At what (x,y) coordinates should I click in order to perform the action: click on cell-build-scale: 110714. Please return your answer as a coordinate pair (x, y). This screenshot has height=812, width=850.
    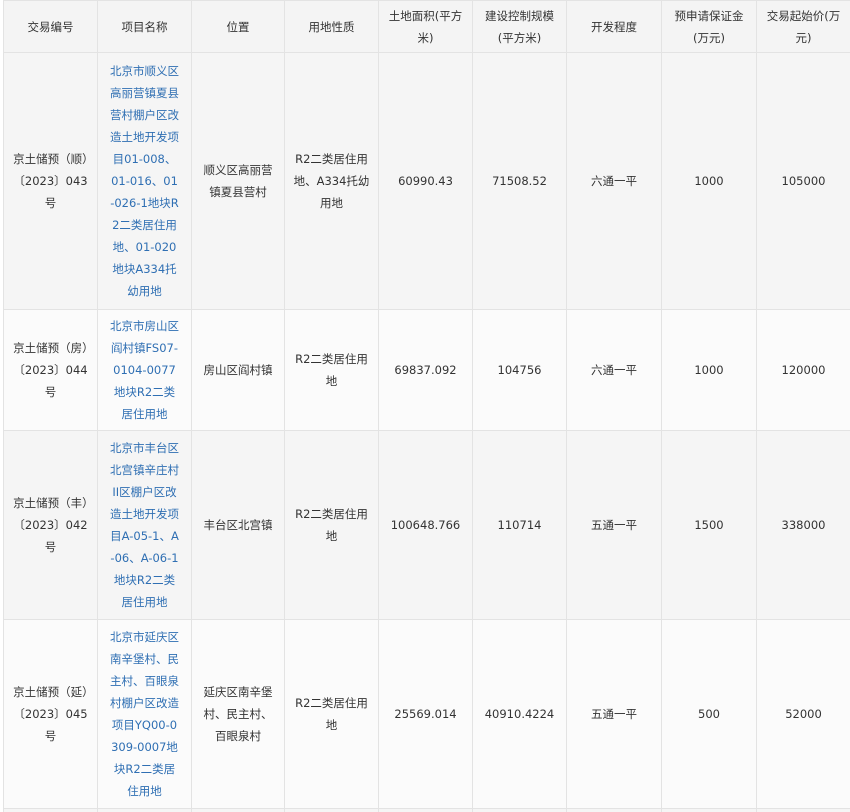
    Looking at the image, I should click on (519, 525).